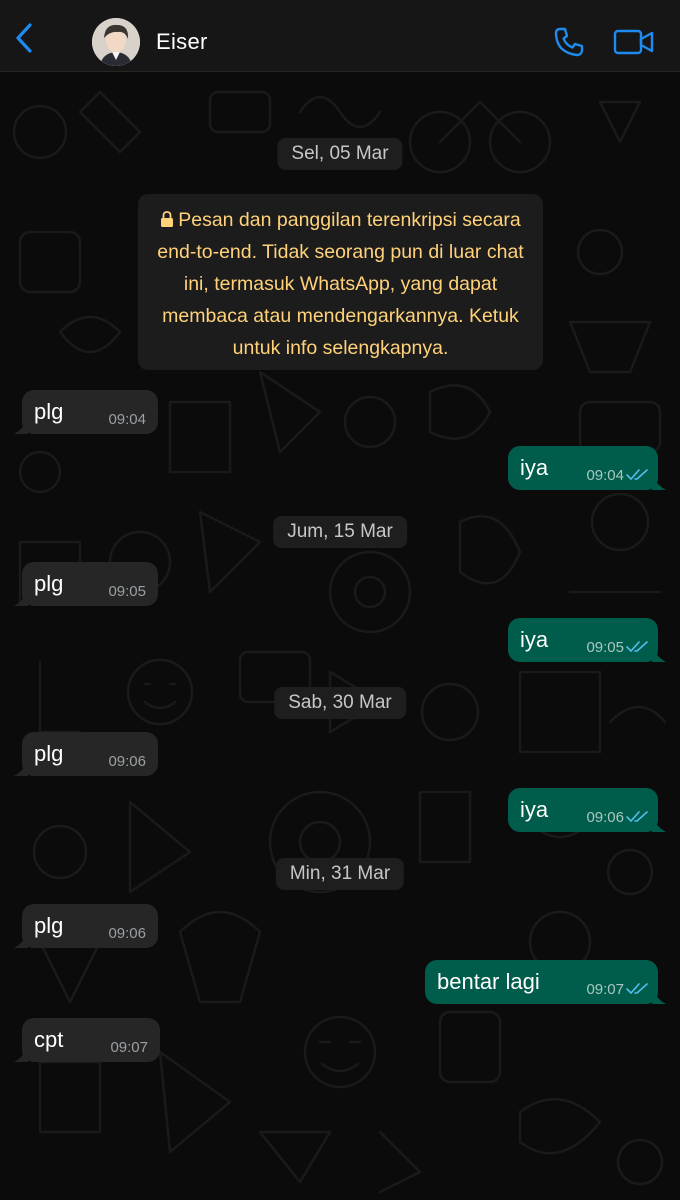  Describe the element at coordinates (86, 584) in the screenshot. I see `incoming-message: plg 09:05` at that location.